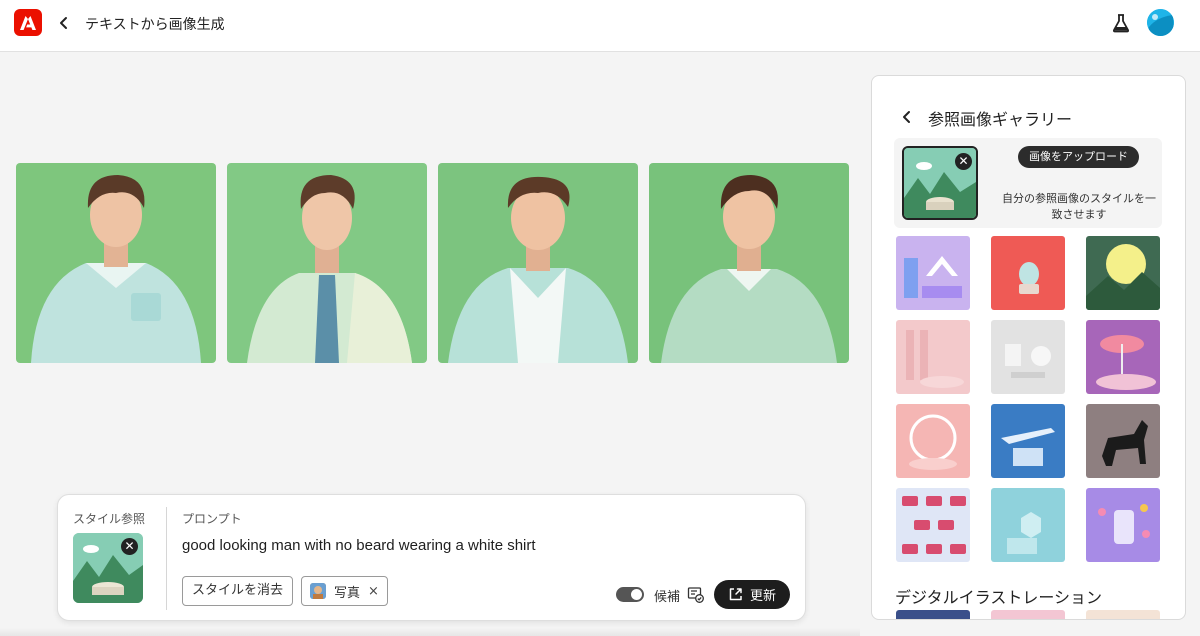 This screenshot has width=1200, height=636. What do you see at coordinates (28, 22) in the screenshot?
I see `adobe-logo-icon` at bounding box center [28, 22].